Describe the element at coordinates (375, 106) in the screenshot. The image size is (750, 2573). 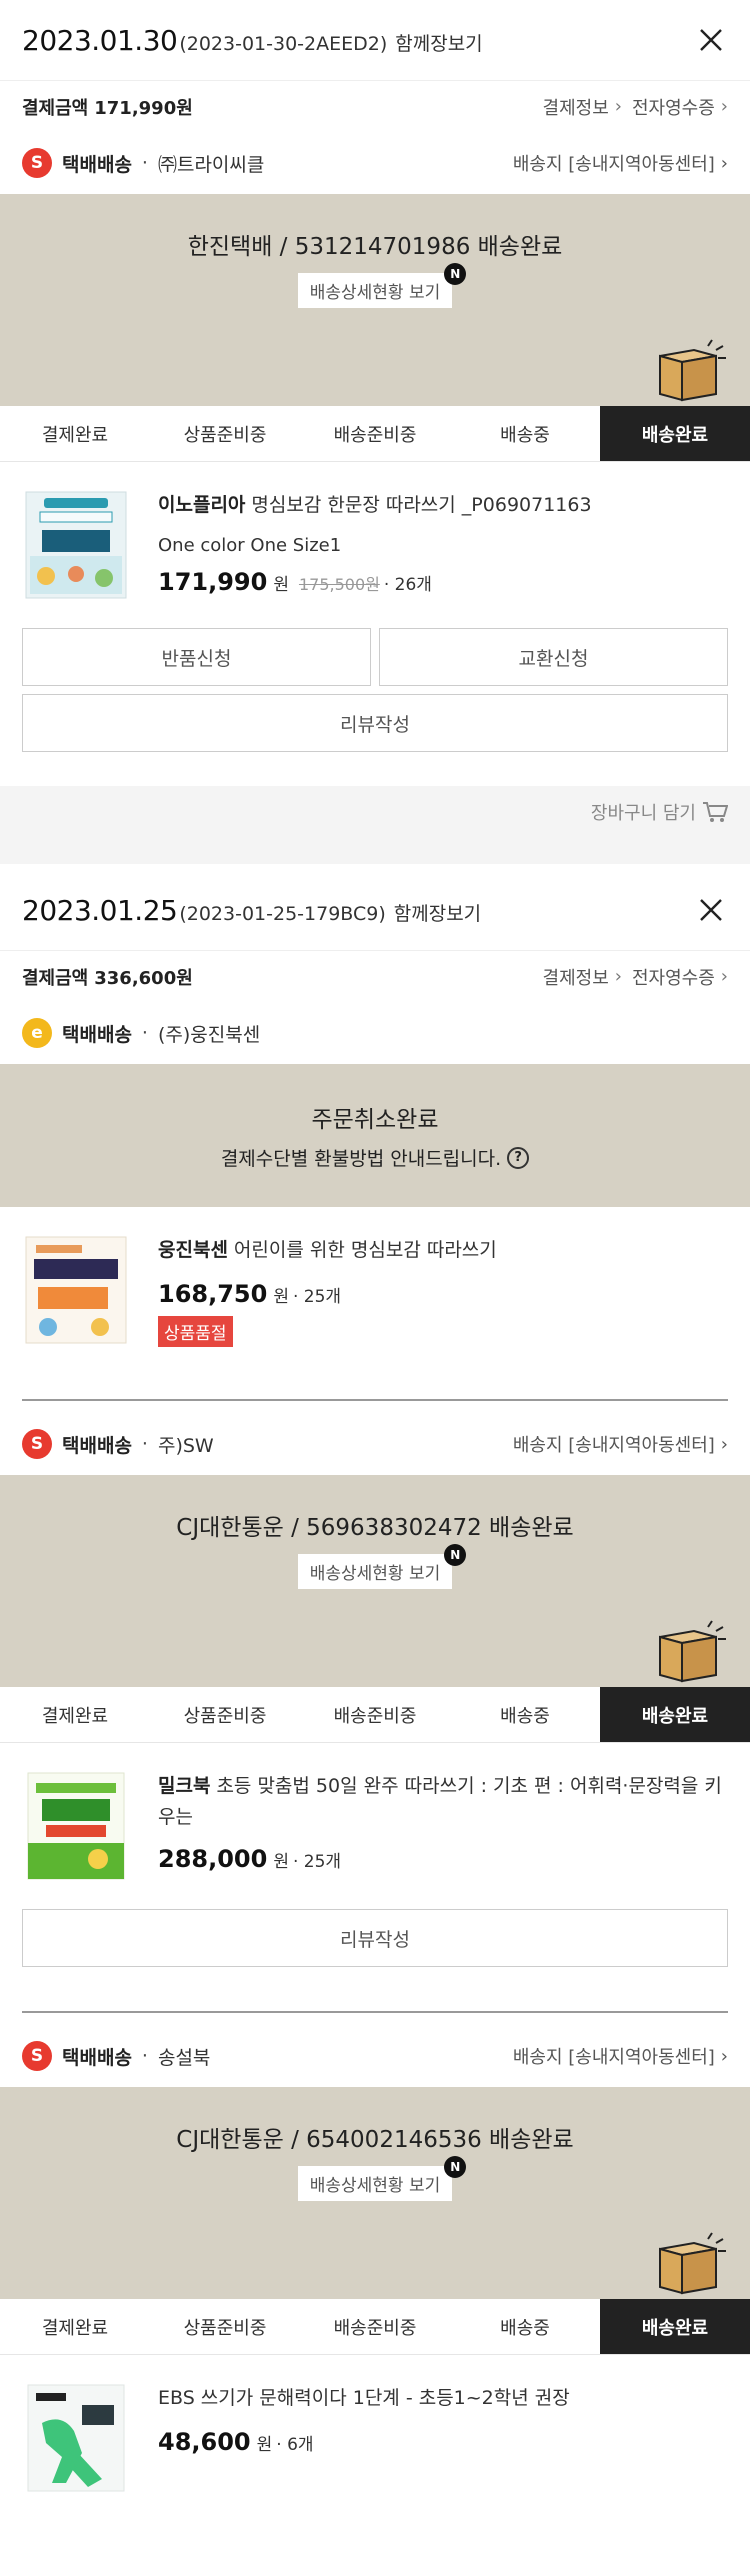
I see `payment-row: 결제금액 171,990원 결제정보 › 전자영수증 ›` at that location.